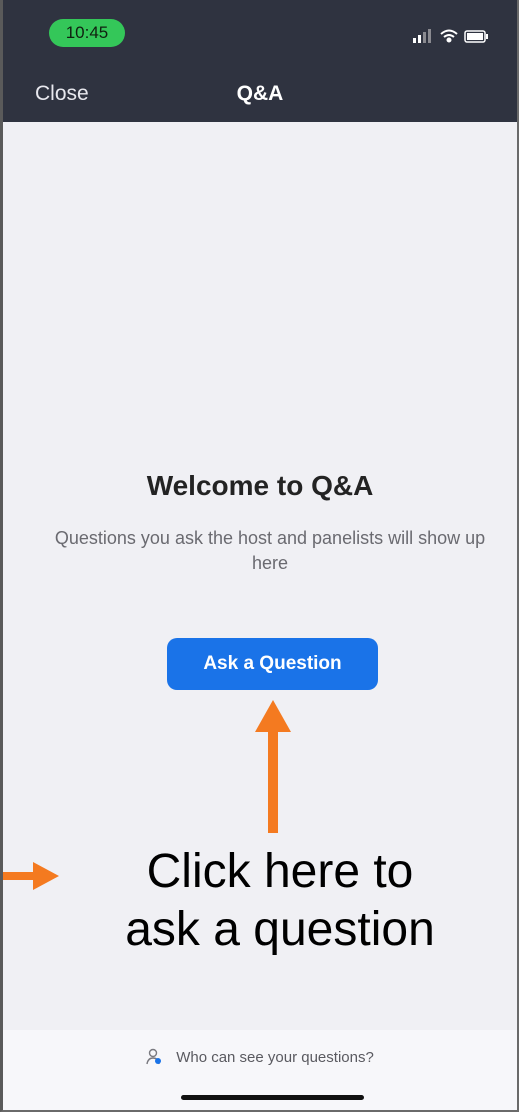  I want to click on privacy-label: Who can see your questions?, so click(275, 1057).